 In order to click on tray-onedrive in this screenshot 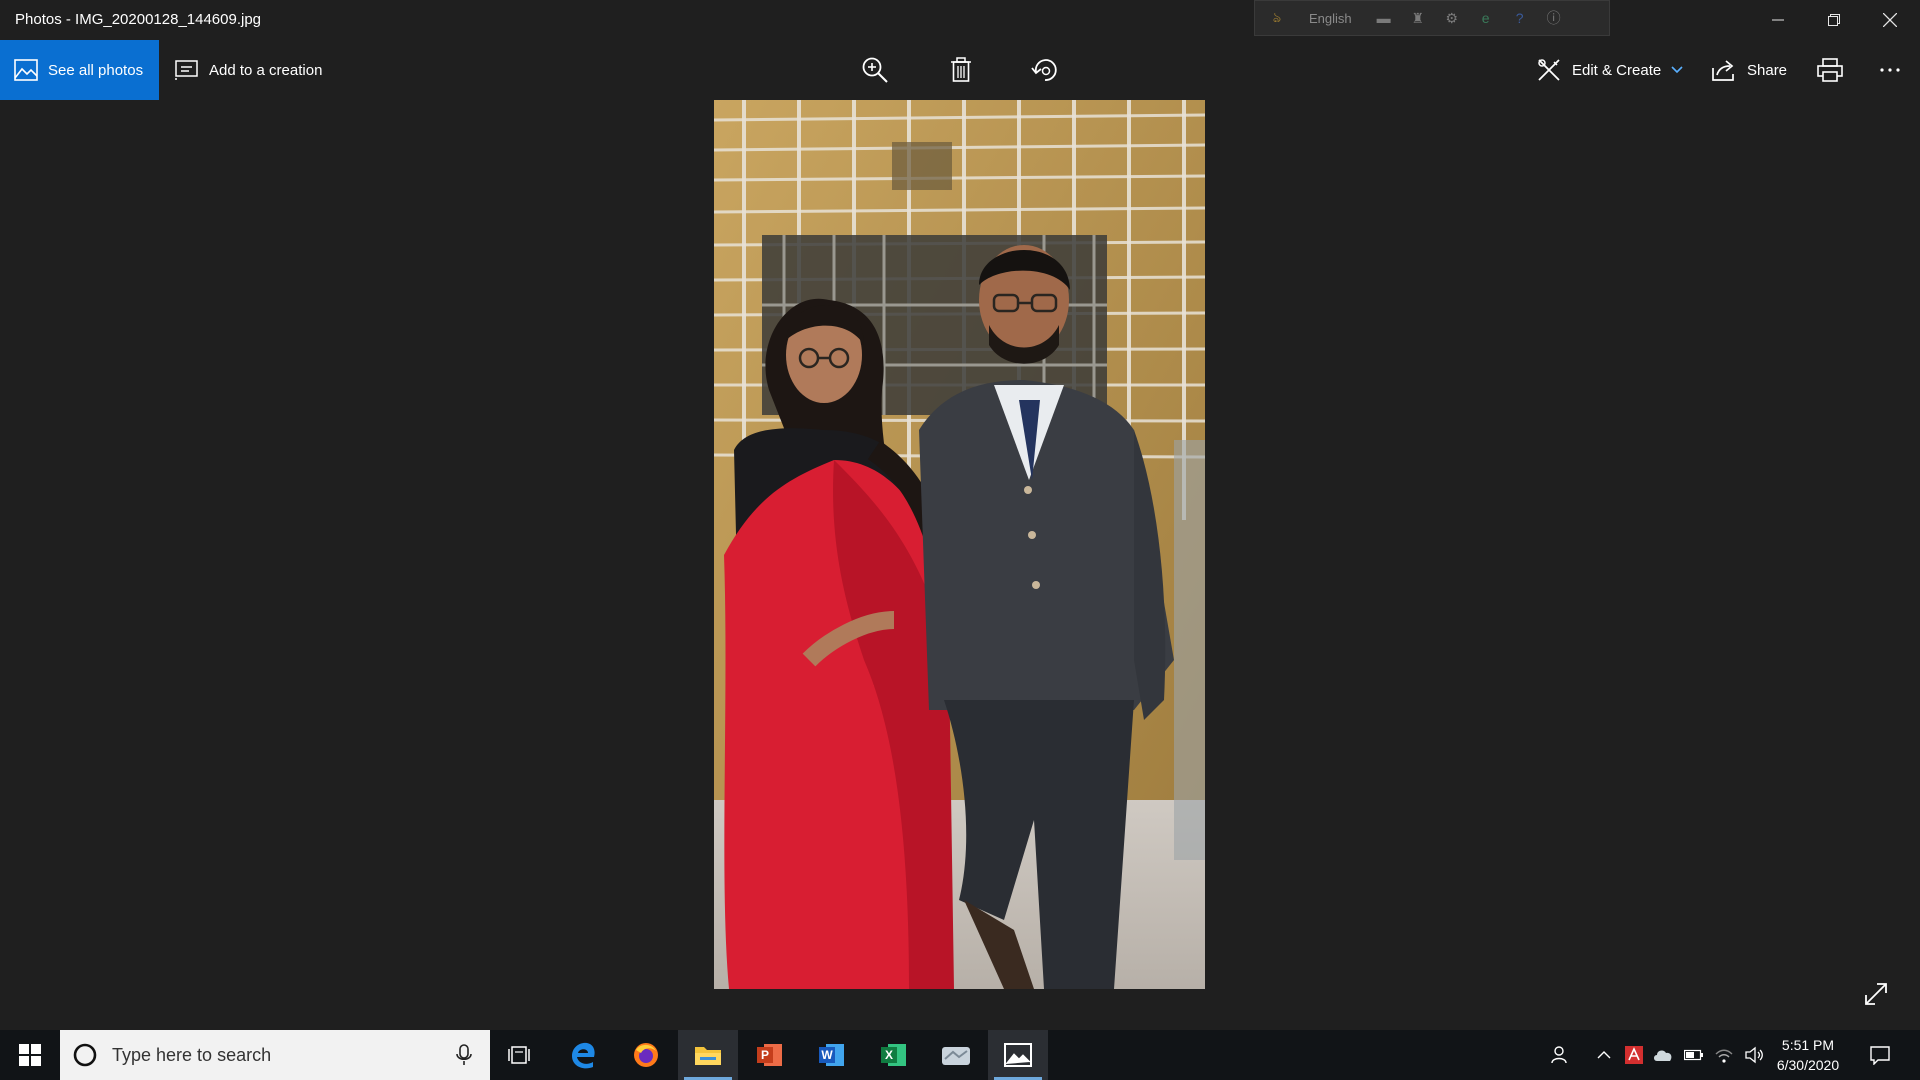, I will do `click(1663, 1055)`.